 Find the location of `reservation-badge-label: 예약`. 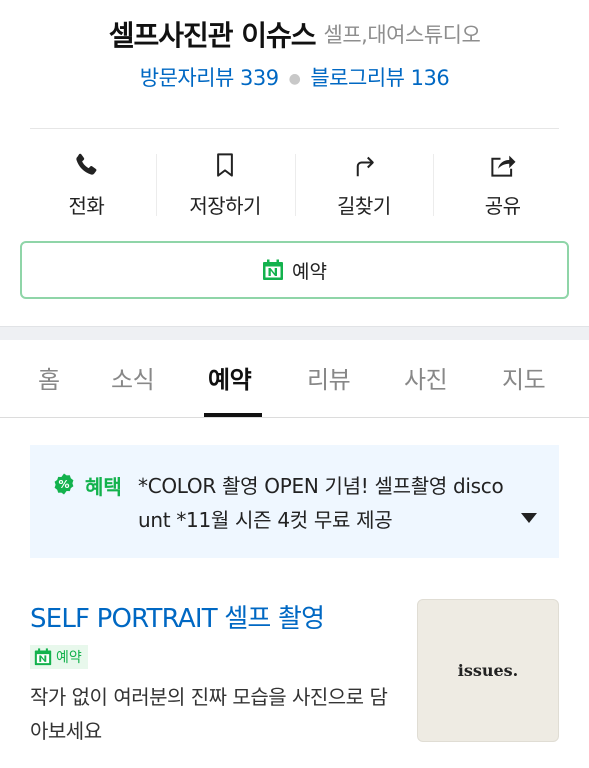

reservation-badge-label: 예약 is located at coordinates (69, 658).